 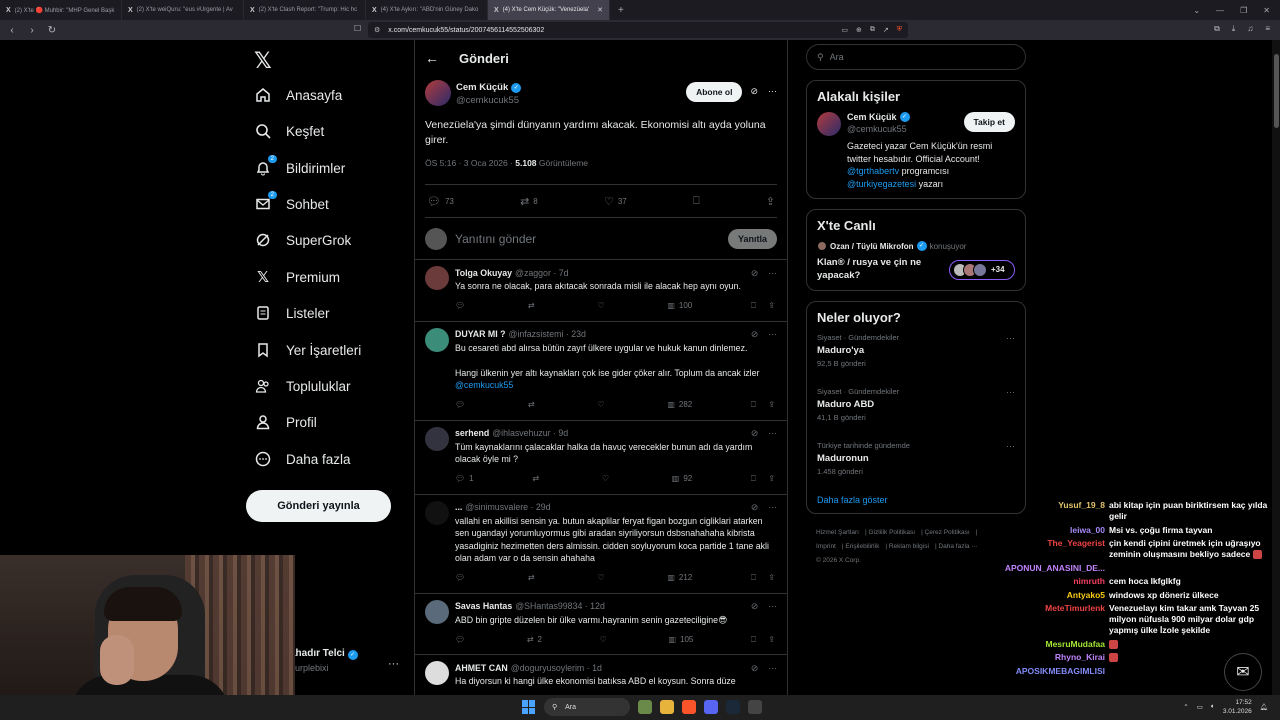 What do you see at coordinates (483, 273) in the screenshot?
I see `reply-author-name: Tolga Okuyay` at bounding box center [483, 273].